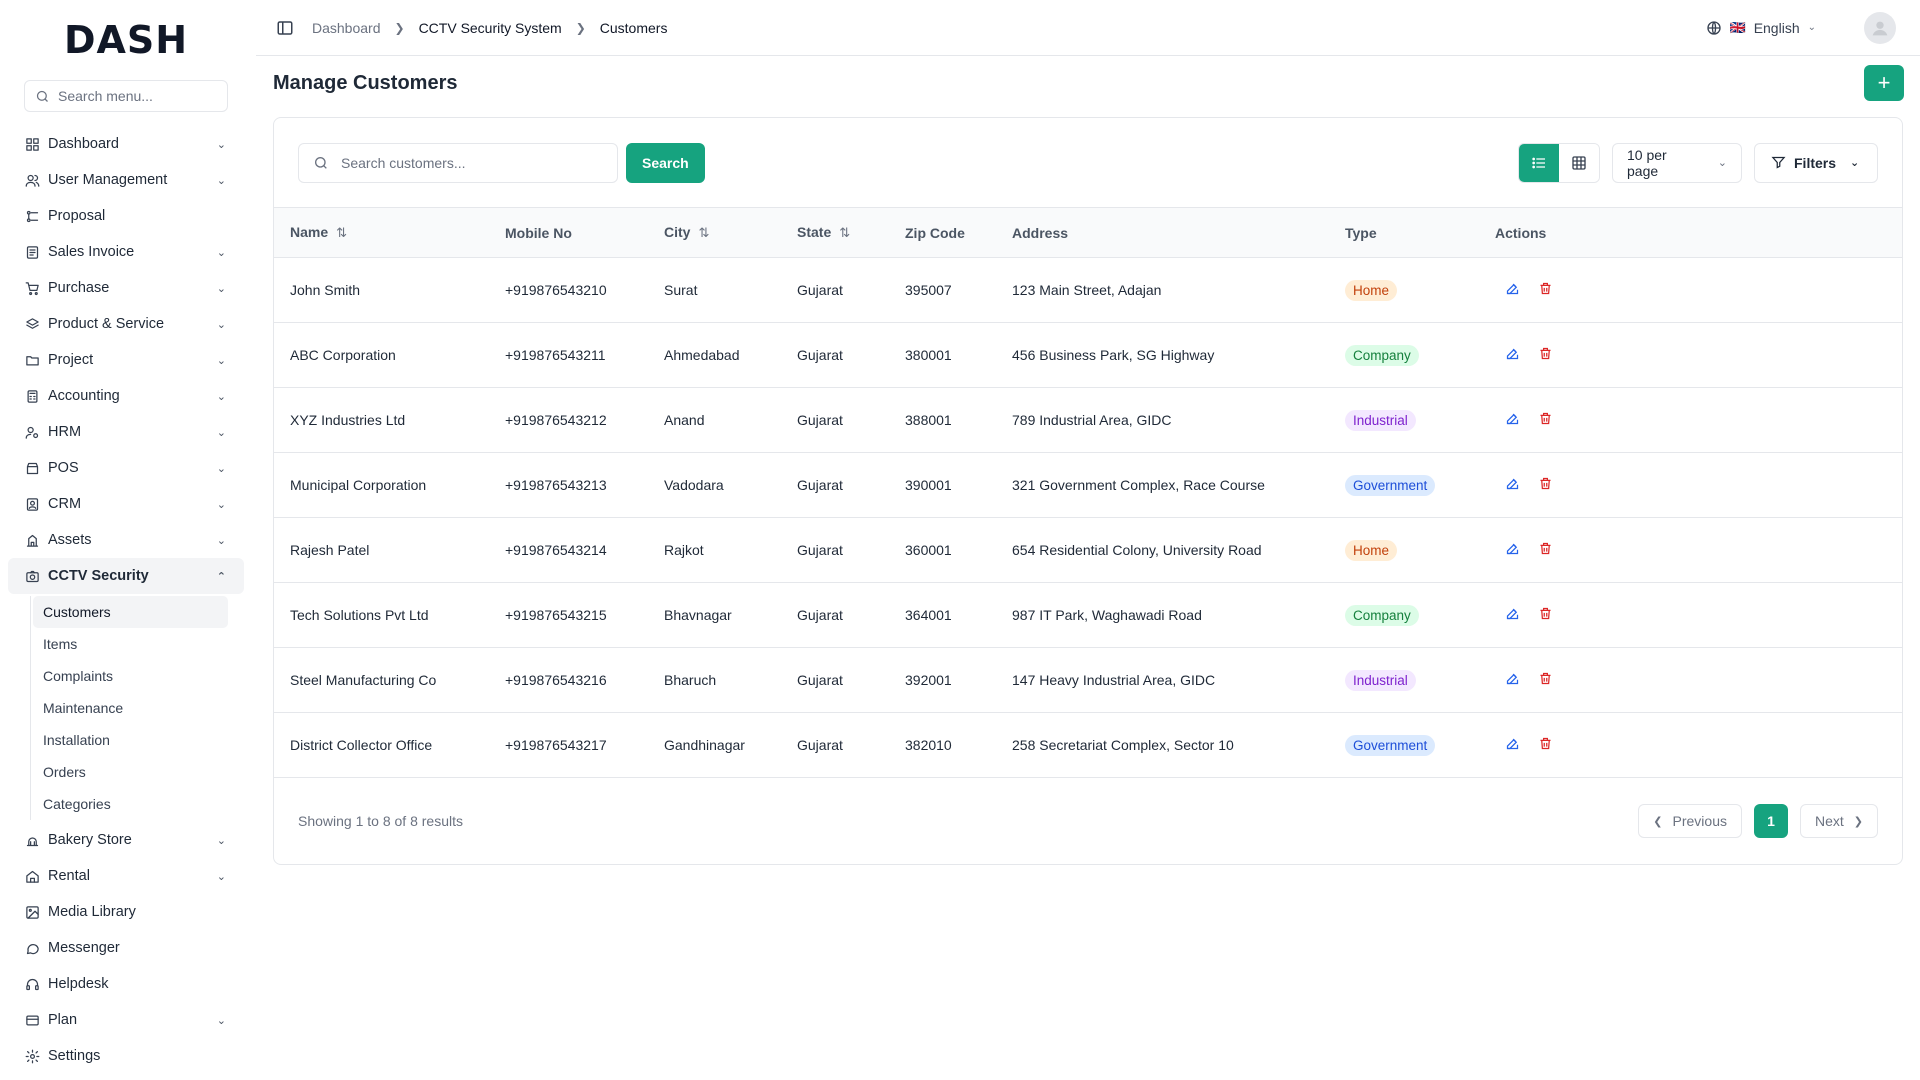 This screenshot has width=1920, height=1080. I want to click on next-button: Next ❯, so click(1838, 821).